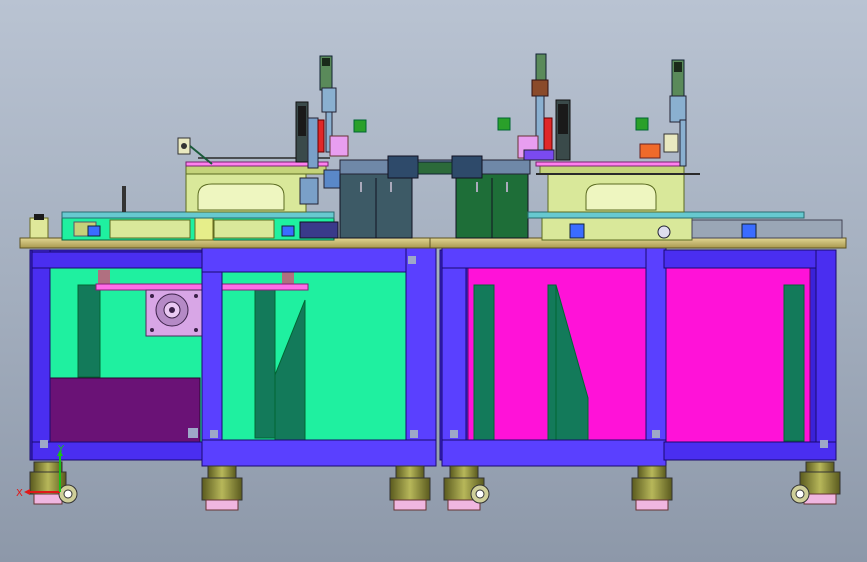 The height and width of the screenshot is (562, 867). I want to click on right-feeder-station, so click(670, 147).